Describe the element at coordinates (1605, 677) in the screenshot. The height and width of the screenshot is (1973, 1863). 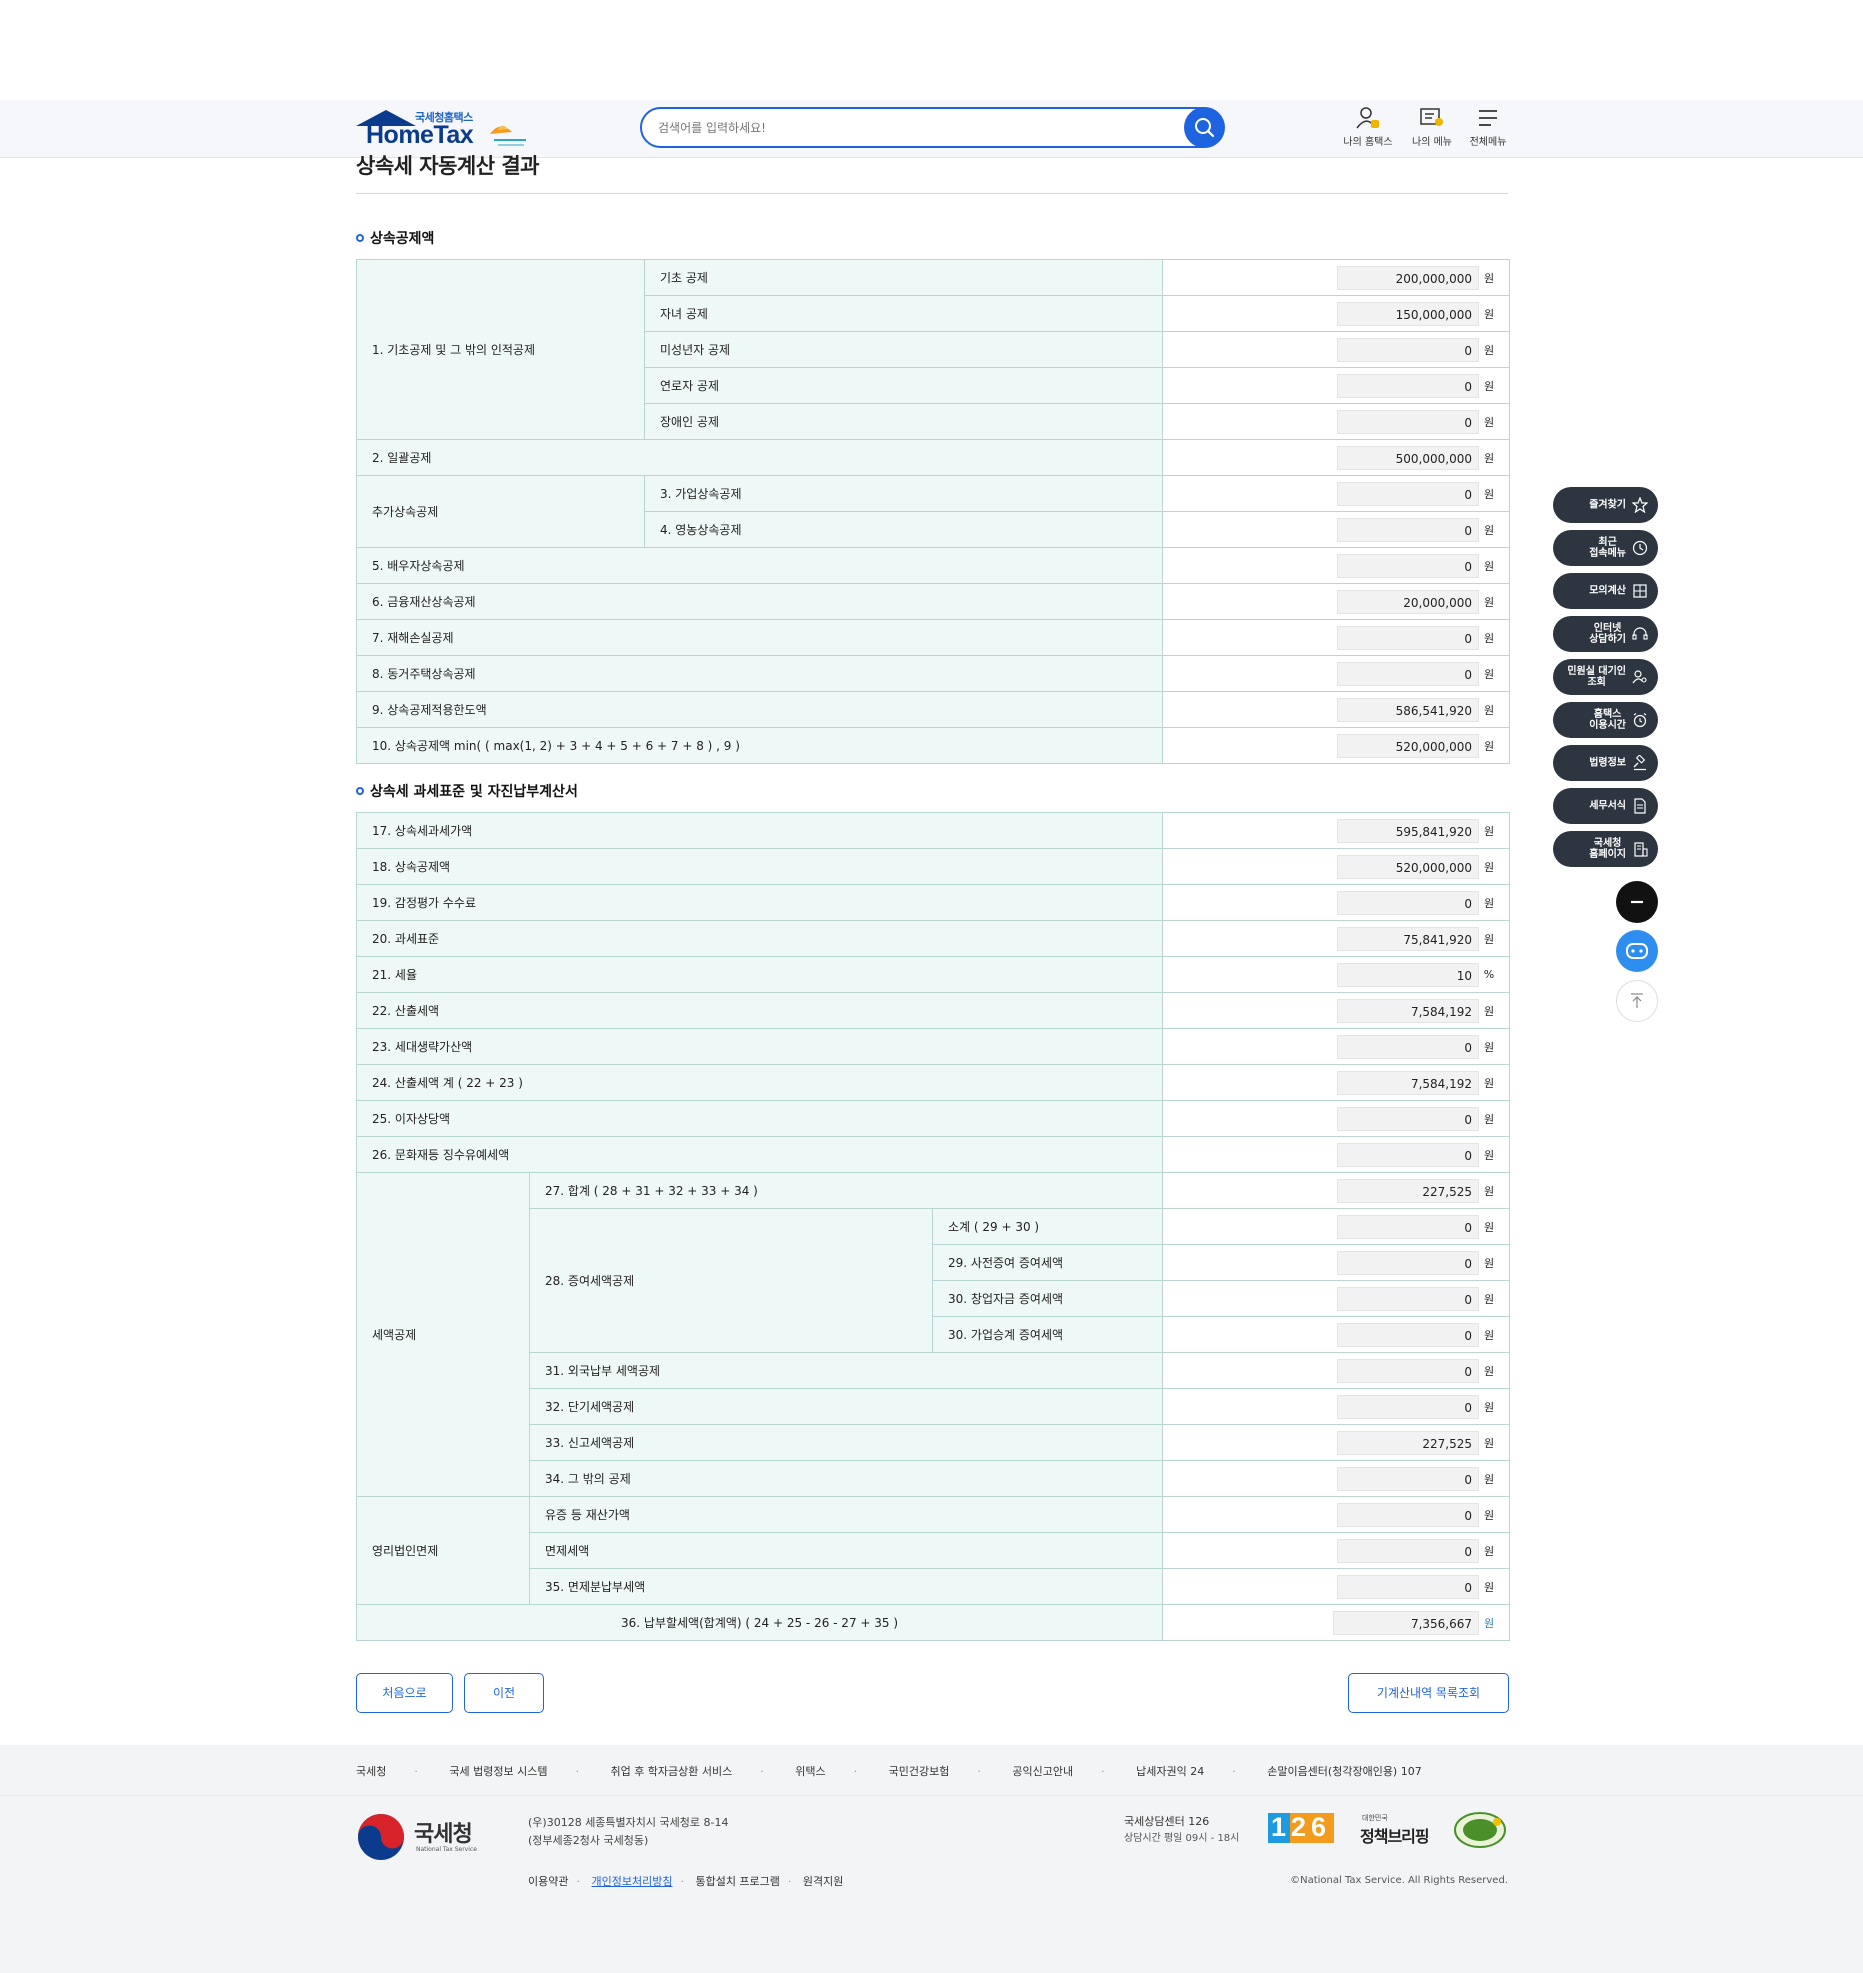
I see `quick-waiting-check-button: 민원실 대기인 조회` at that location.